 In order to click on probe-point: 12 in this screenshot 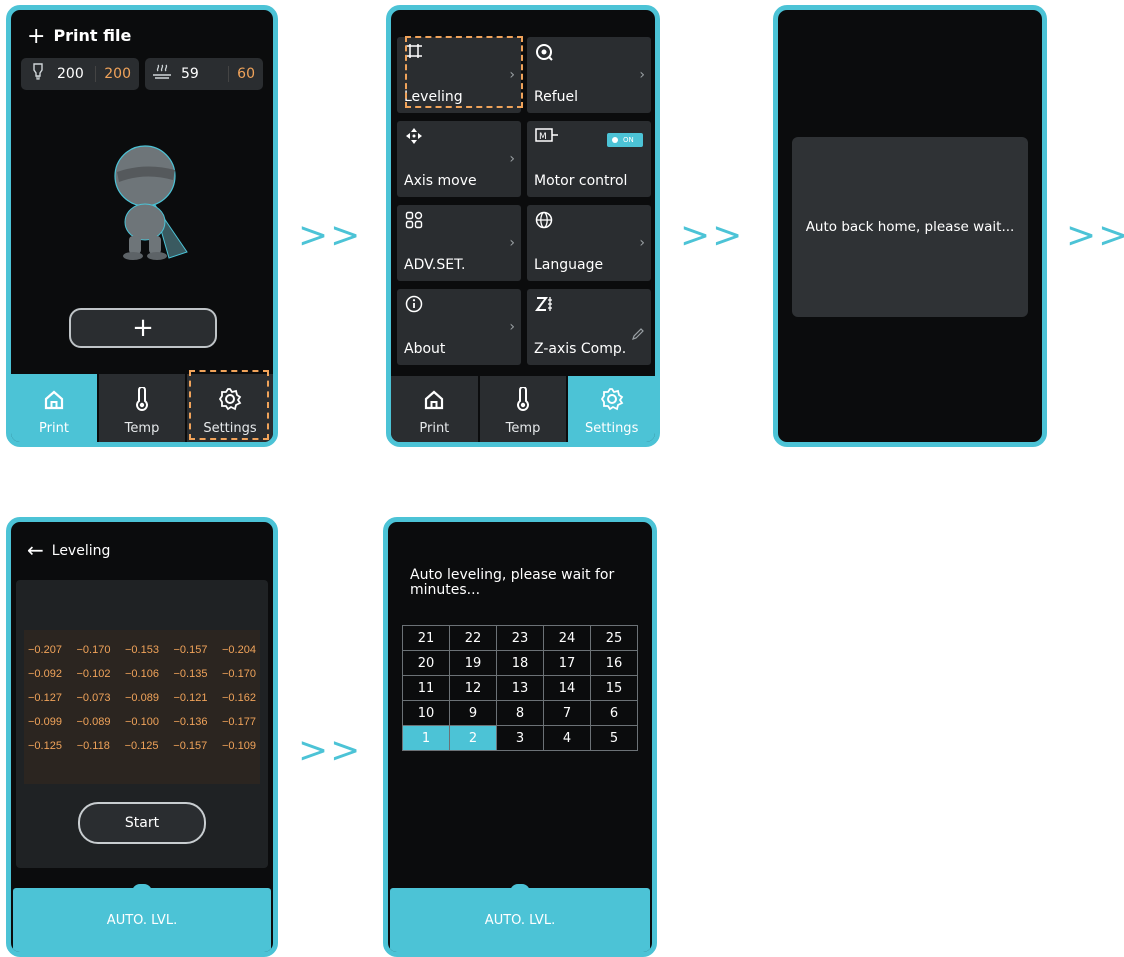, I will do `click(473, 688)`.